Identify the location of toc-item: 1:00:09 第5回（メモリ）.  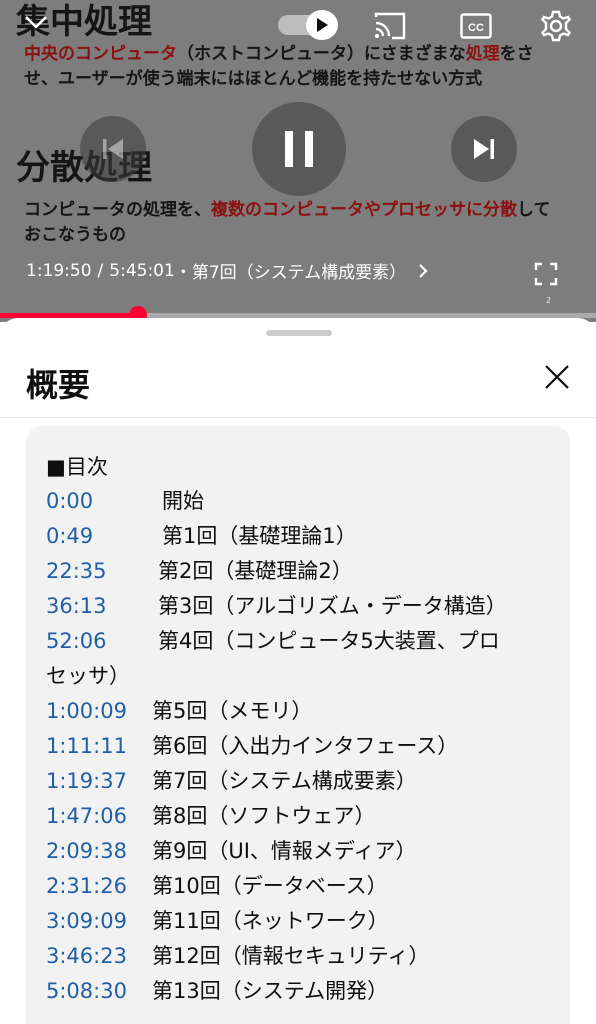
(298, 711).